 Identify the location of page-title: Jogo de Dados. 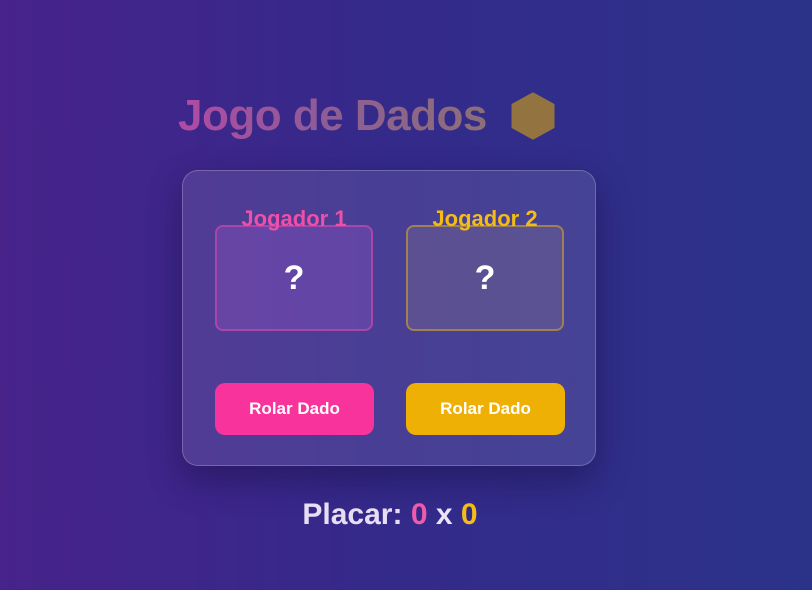
(332, 116).